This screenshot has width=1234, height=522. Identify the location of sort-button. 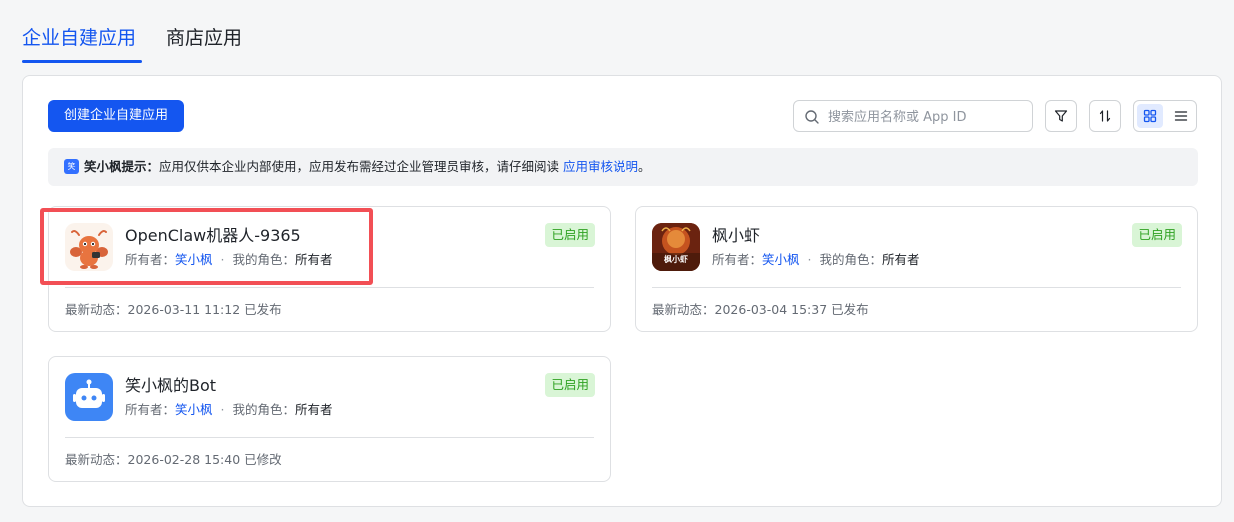
(1105, 116).